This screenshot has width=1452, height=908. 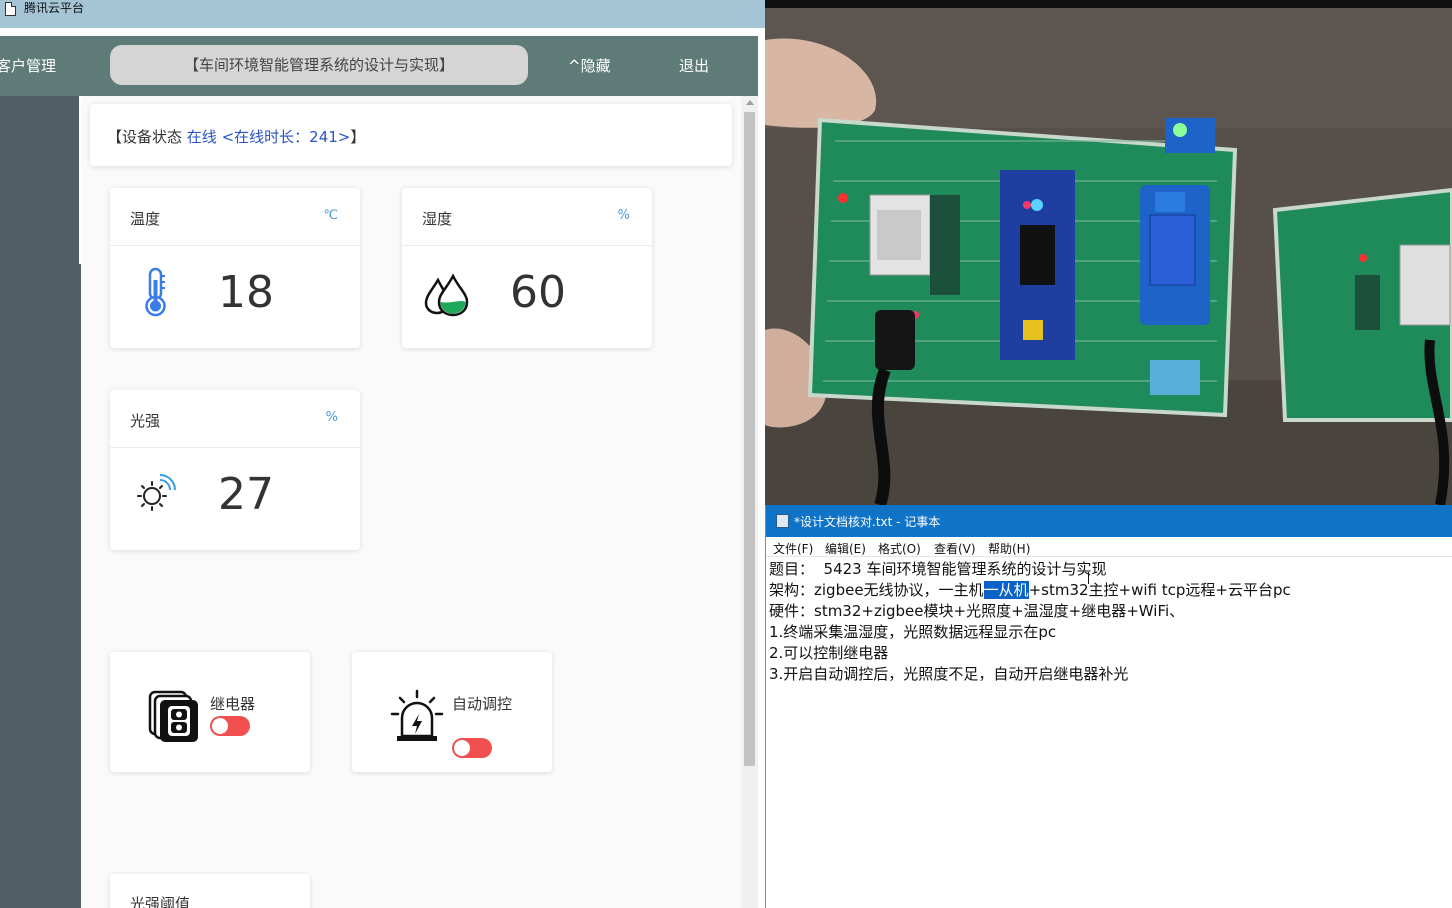 I want to click on text-line: 3.开启自动调控后，光照度不足，自动开启继电器补光, so click(x=949, y=674).